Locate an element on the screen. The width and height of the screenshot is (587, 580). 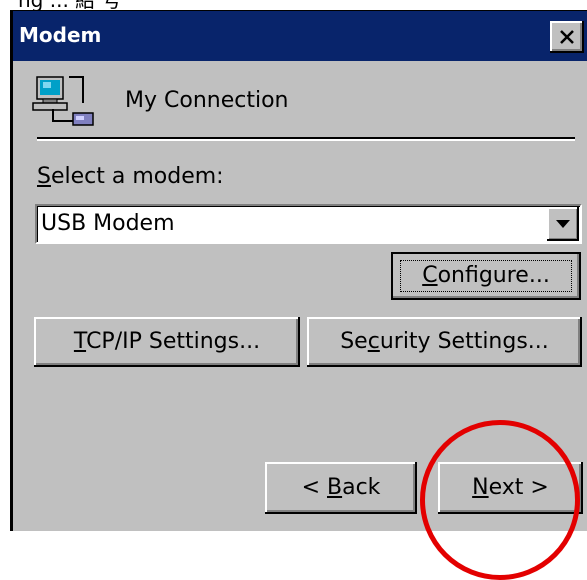
chevron-down-icon is located at coordinates (563, 224).